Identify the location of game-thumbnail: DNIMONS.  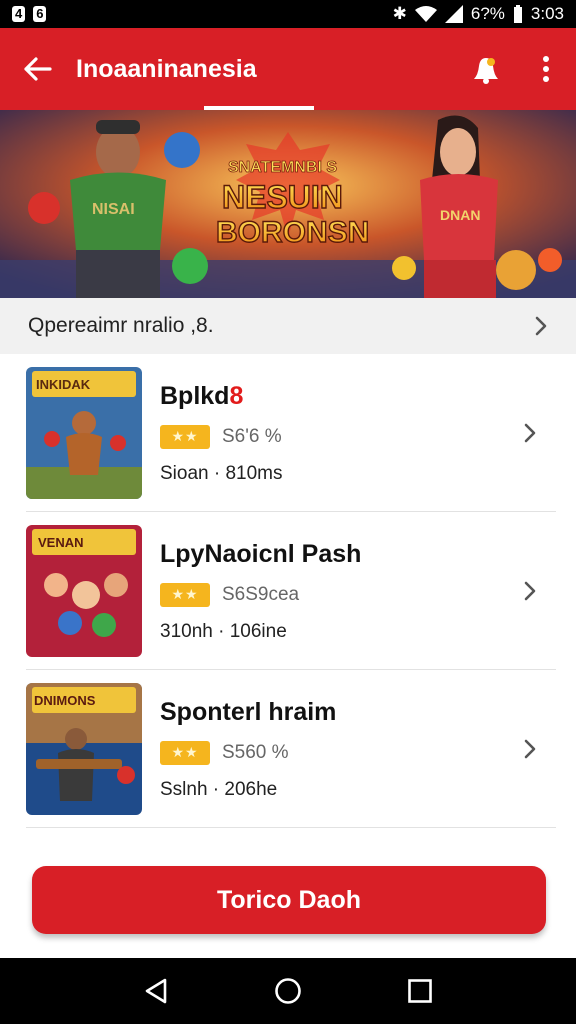
(84, 749).